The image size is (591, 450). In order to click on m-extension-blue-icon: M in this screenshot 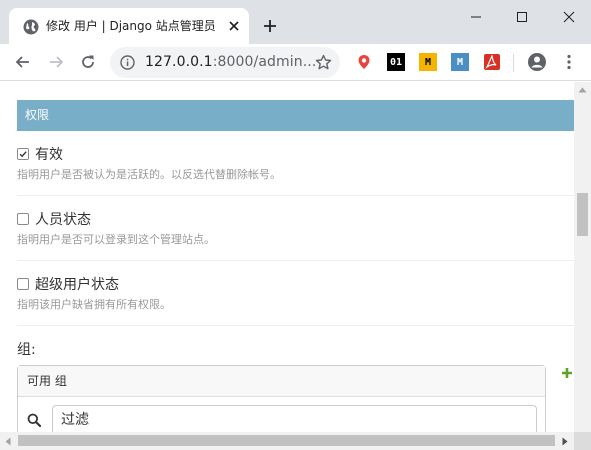, I will do `click(460, 62)`.